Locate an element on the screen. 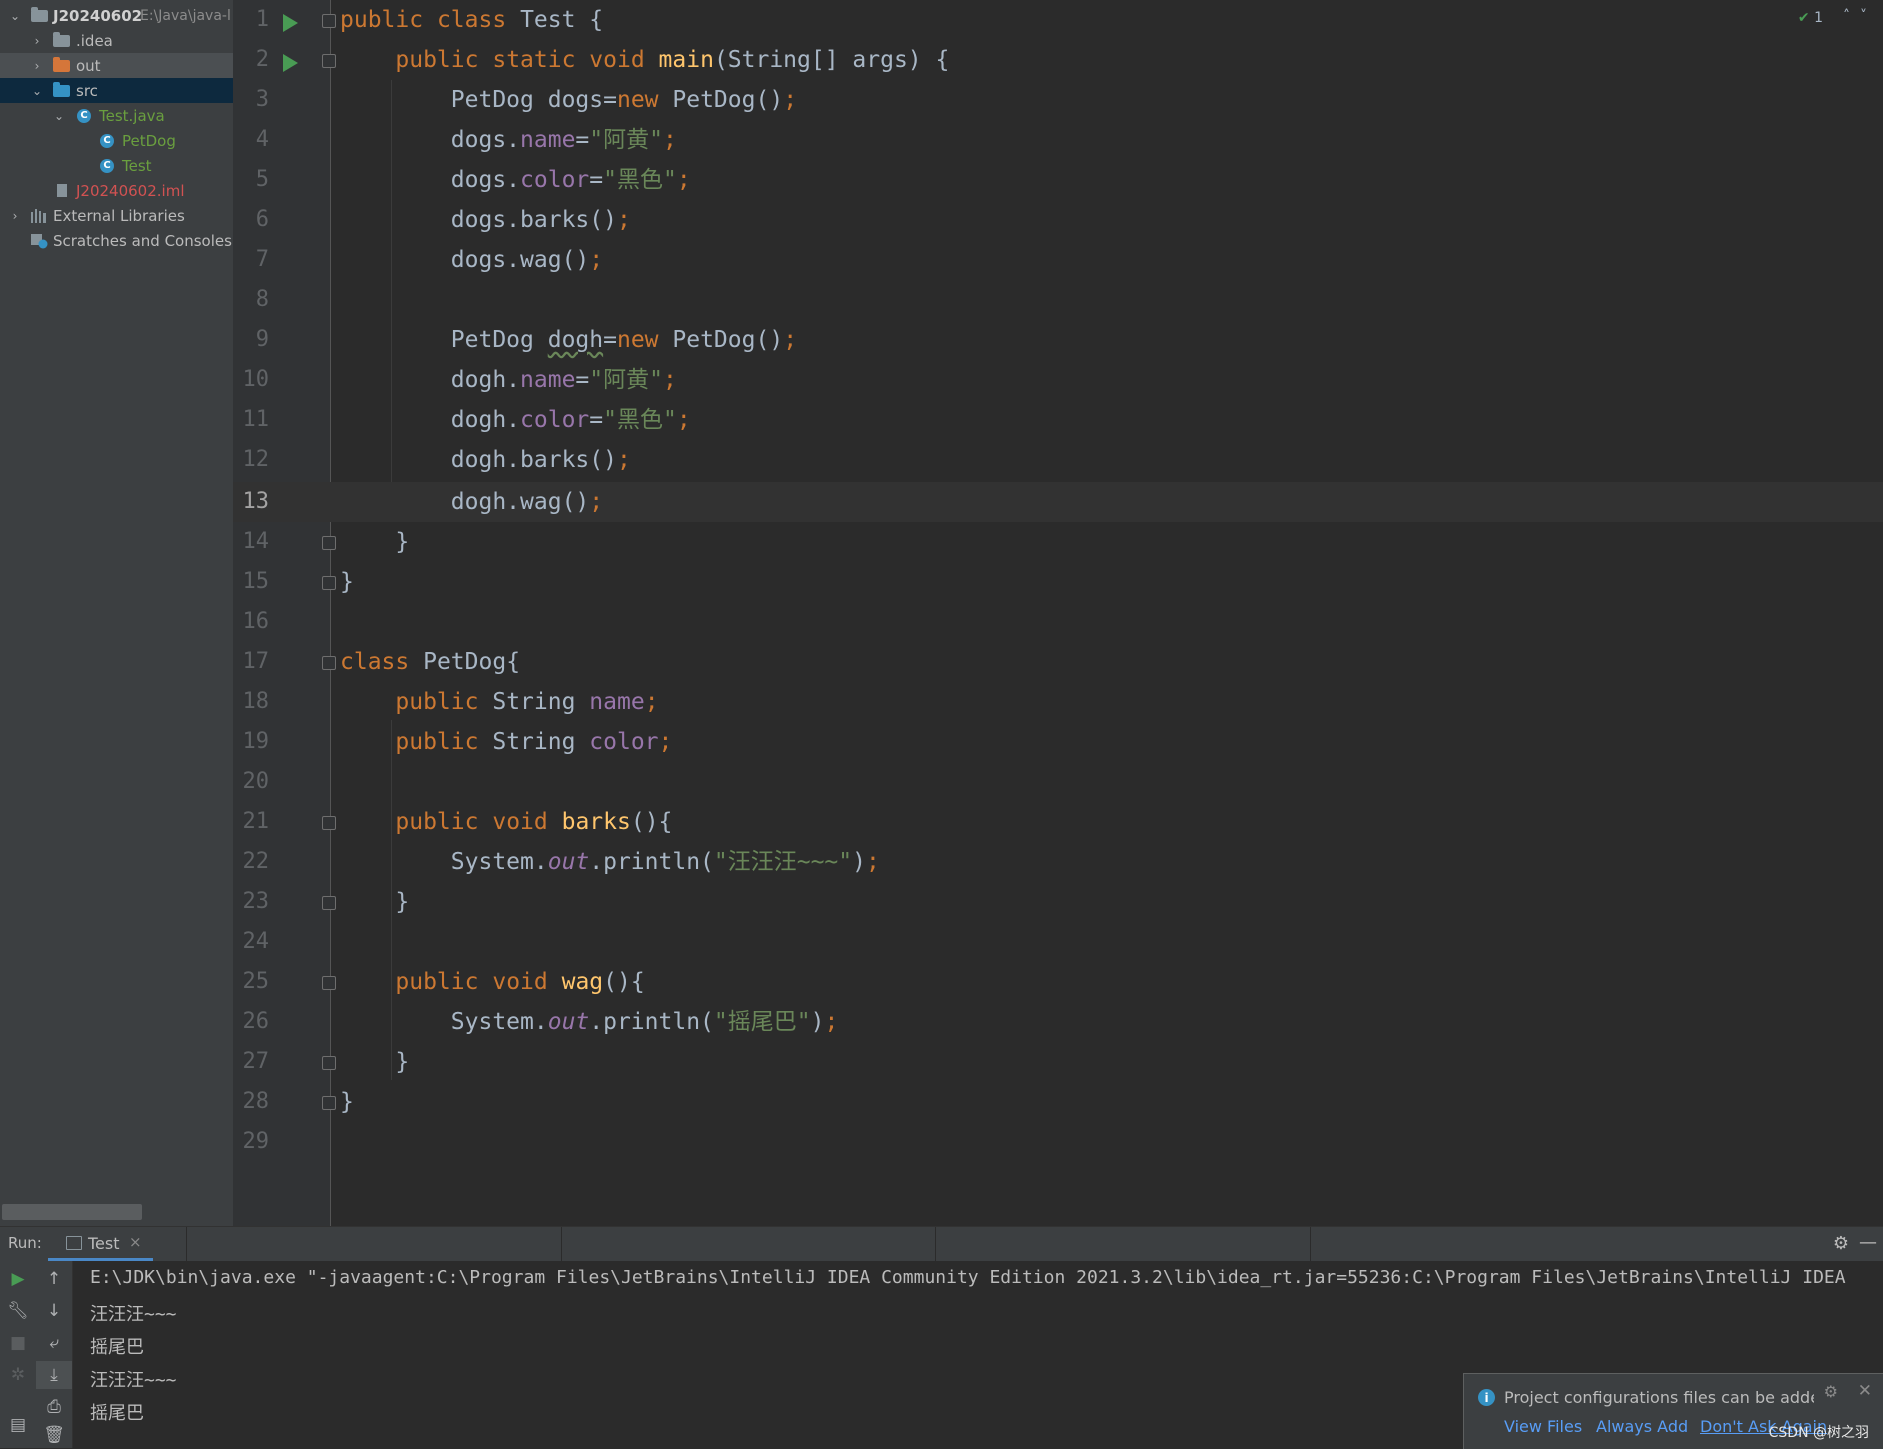  code-line: 3 PetDog dogs=new PetDog(); is located at coordinates (1058, 100).